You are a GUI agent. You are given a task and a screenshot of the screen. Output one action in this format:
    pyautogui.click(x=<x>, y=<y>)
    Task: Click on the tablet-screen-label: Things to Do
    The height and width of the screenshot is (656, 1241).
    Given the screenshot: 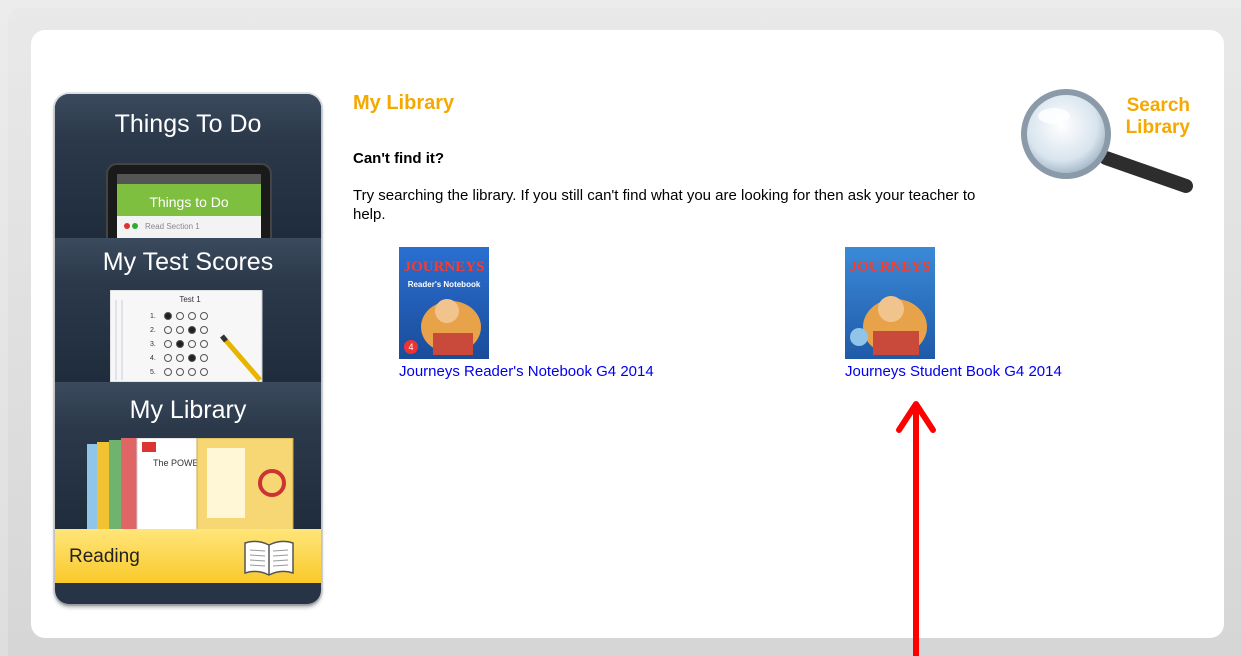 What is the action you would take?
    pyautogui.click(x=189, y=202)
    